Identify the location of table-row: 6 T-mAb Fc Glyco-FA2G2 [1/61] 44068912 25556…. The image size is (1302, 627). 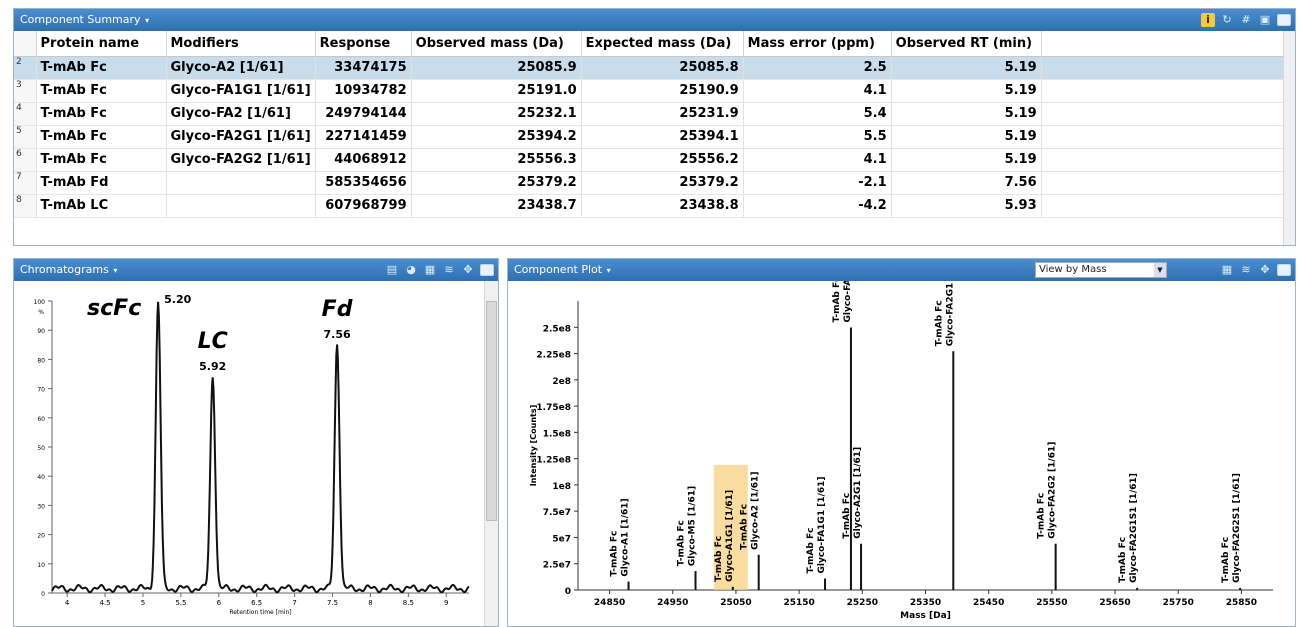
(654, 160).